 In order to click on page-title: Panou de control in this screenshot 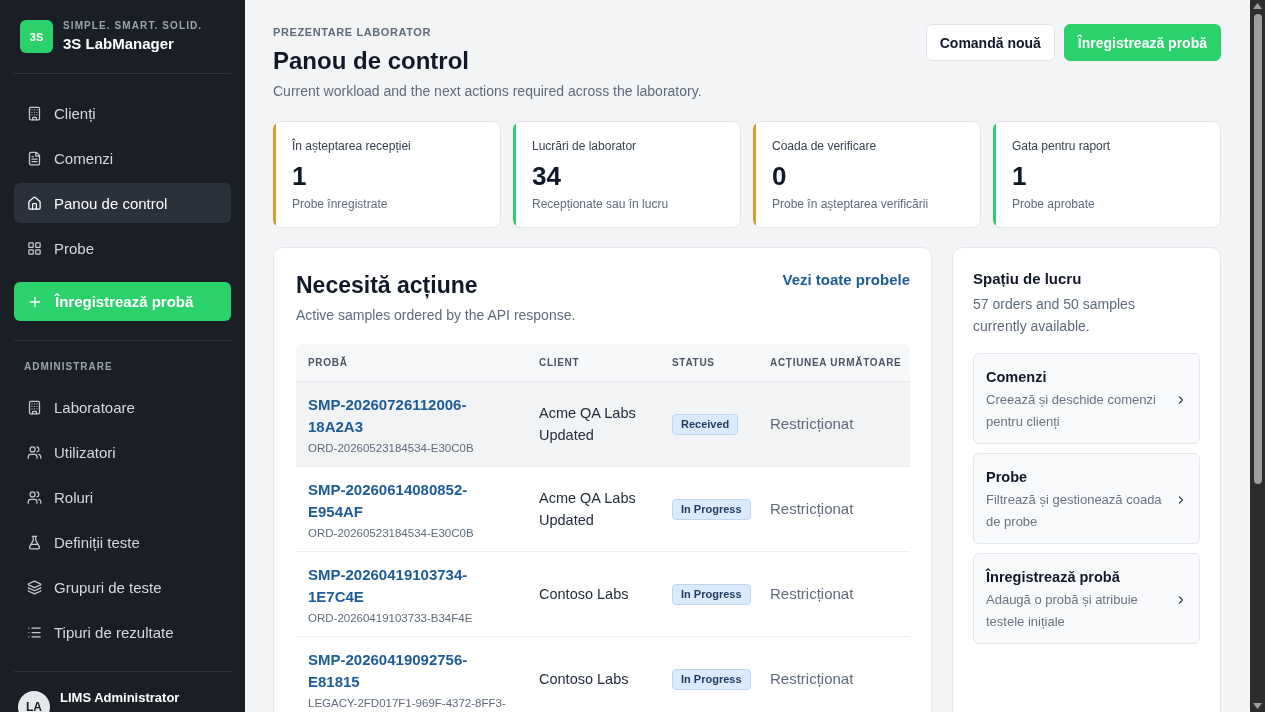, I will do `click(371, 61)`.